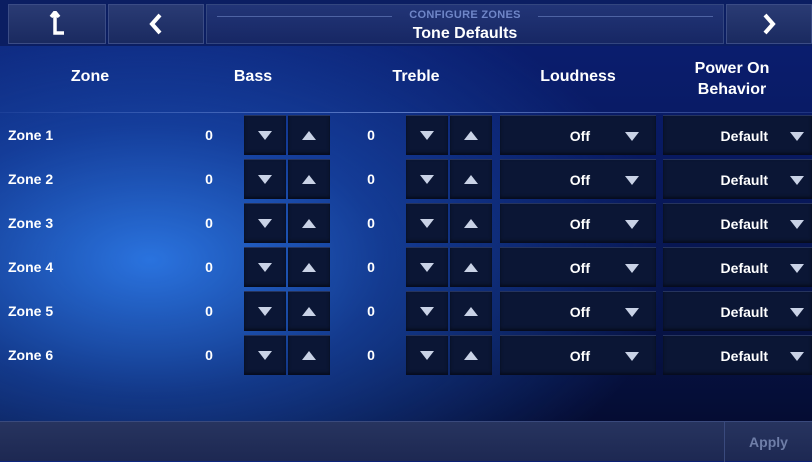 Image resolution: width=812 pixels, height=462 pixels. I want to click on back-button, so click(156, 24).